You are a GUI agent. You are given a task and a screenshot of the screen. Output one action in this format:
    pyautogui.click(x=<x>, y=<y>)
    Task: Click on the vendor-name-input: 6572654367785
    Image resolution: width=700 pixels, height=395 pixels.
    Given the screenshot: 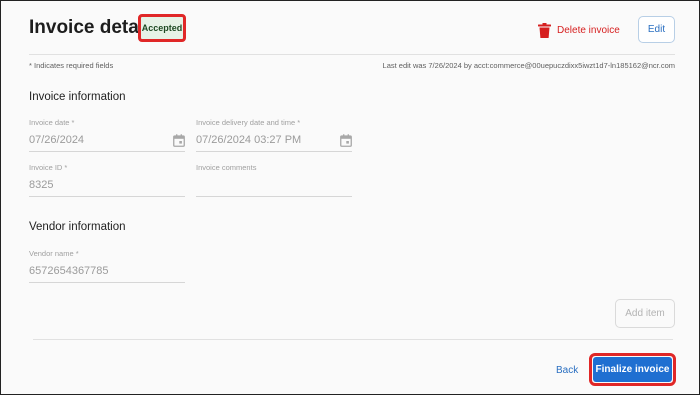 What is the action you would take?
    pyautogui.click(x=107, y=273)
    